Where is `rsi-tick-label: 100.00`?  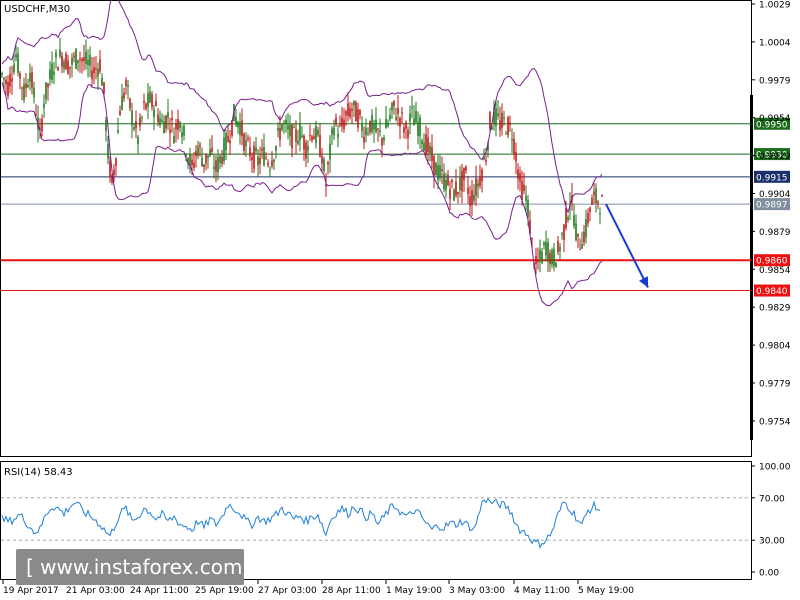
rsi-tick-label: 100.00 is located at coordinates (775, 468).